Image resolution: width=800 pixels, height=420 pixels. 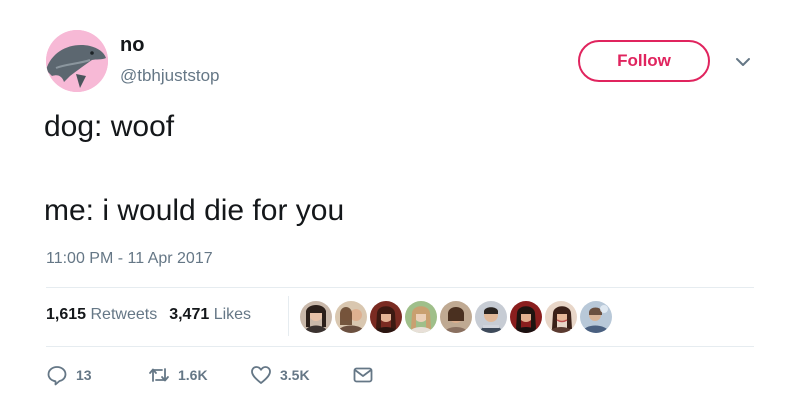 I want to click on reply-count: 13, so click(x=84, y=375).